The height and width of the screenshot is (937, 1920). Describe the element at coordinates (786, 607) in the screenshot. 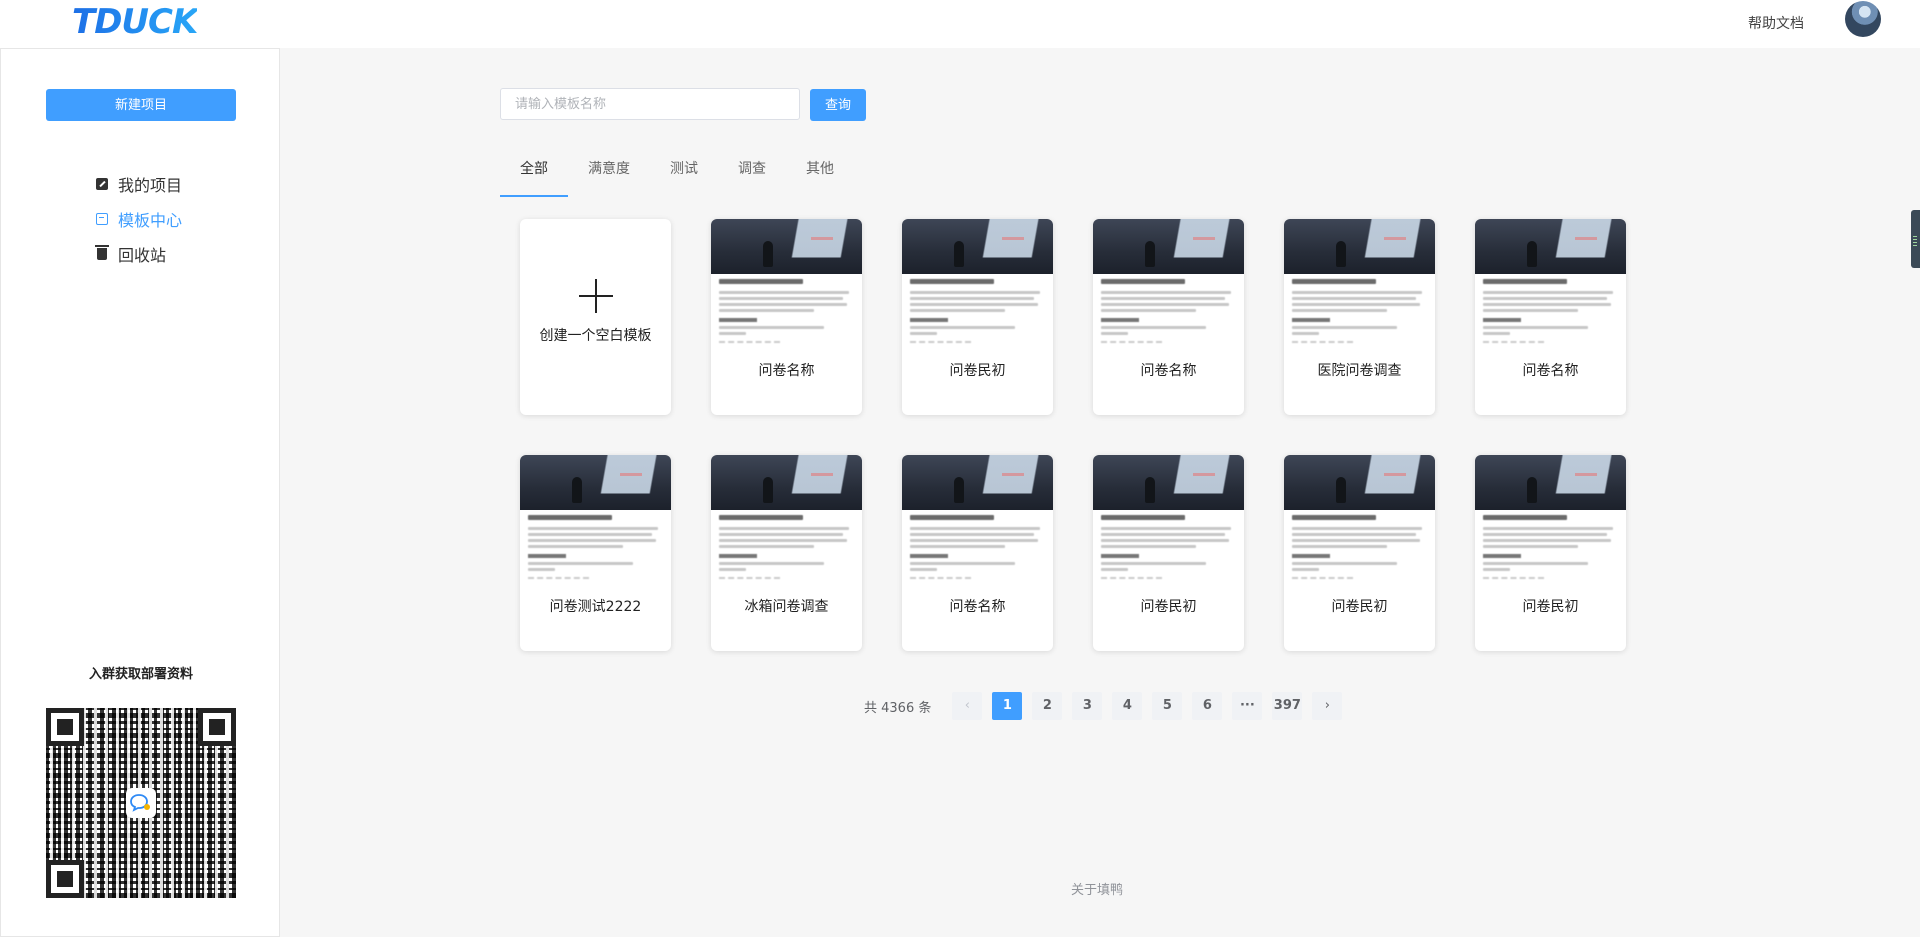

I see `template-name: 冰箱问卷调查` at that location.